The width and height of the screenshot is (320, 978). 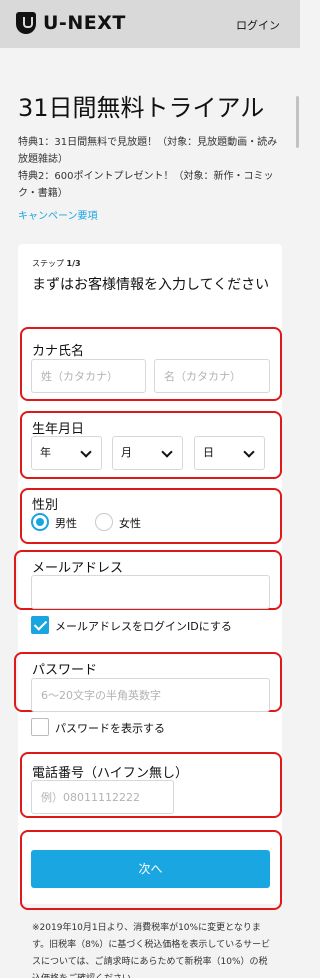 I want to click on birth-day-value: 日, so click(x=208, y=452).